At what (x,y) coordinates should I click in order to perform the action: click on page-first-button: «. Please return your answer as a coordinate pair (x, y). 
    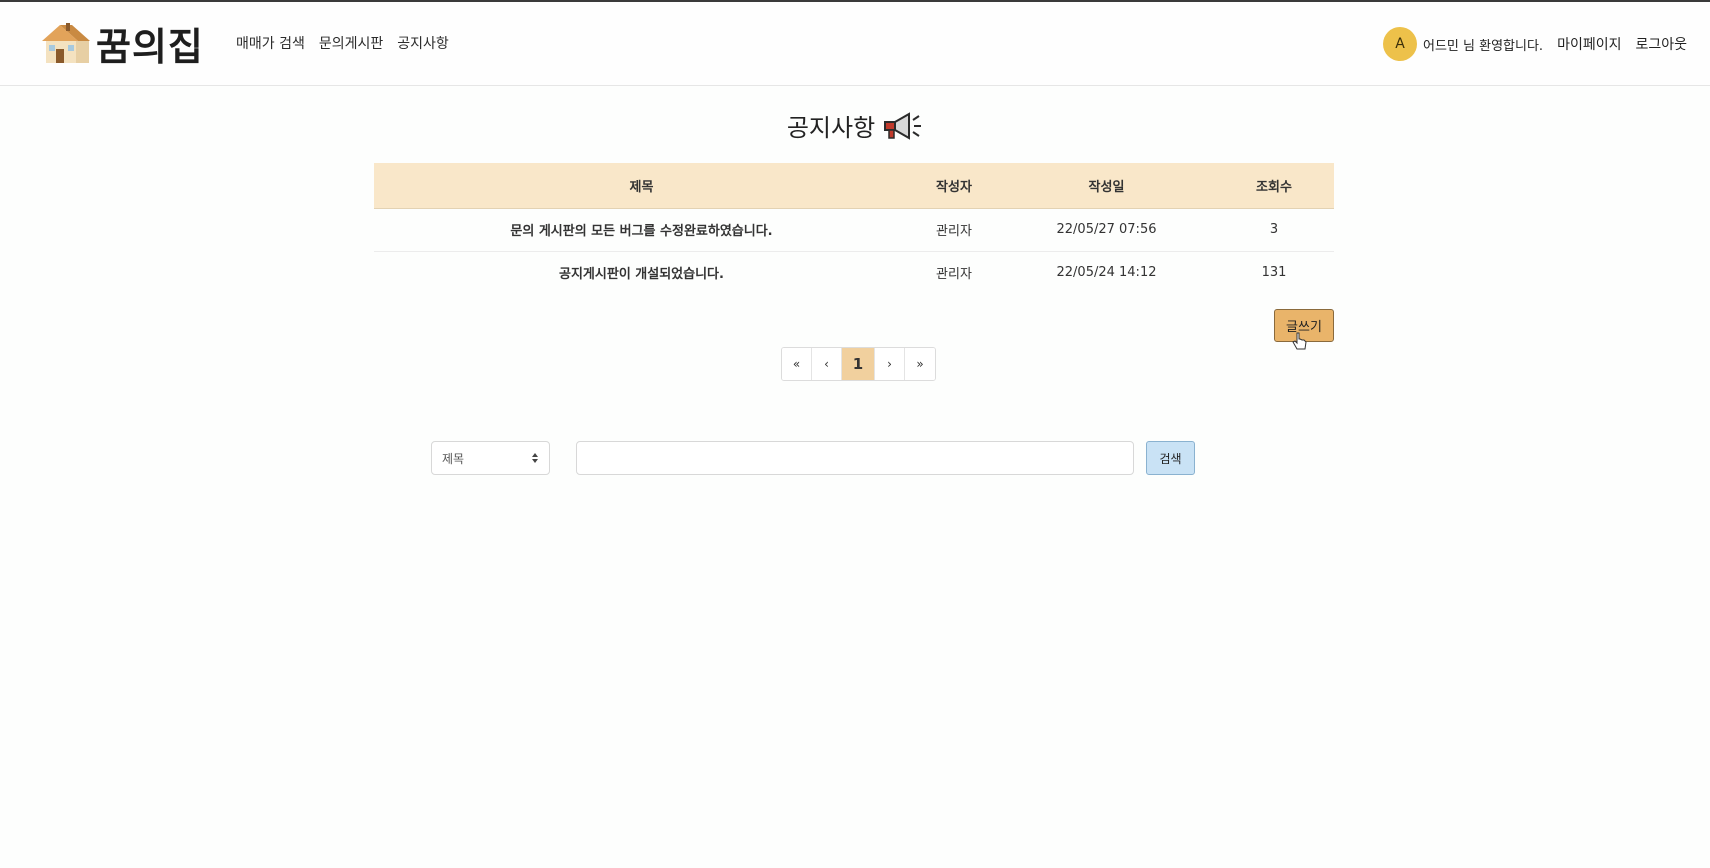
    Looking at the image, I should click on (797, 364).